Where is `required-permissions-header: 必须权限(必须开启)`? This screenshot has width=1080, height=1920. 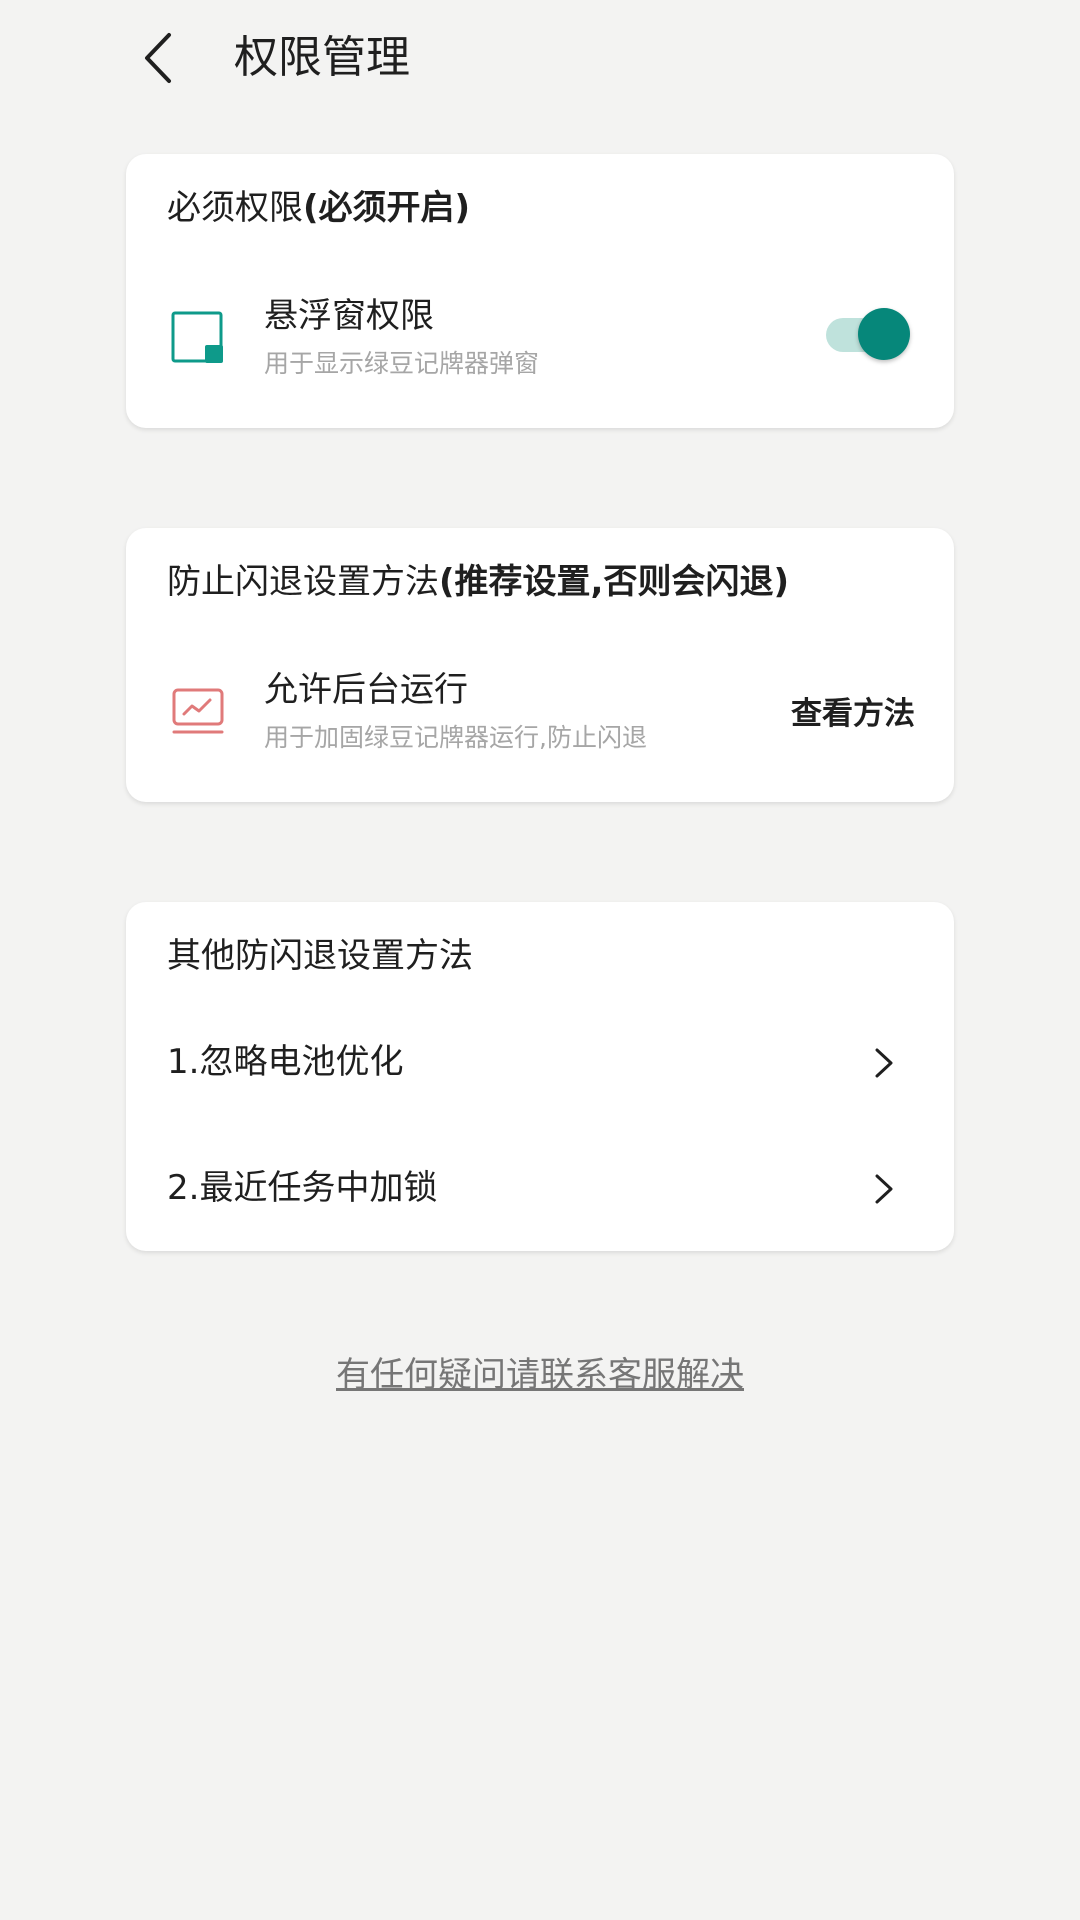 required-permissions-header: 必须权限(必须开启) is located at coordinates (318, 208).